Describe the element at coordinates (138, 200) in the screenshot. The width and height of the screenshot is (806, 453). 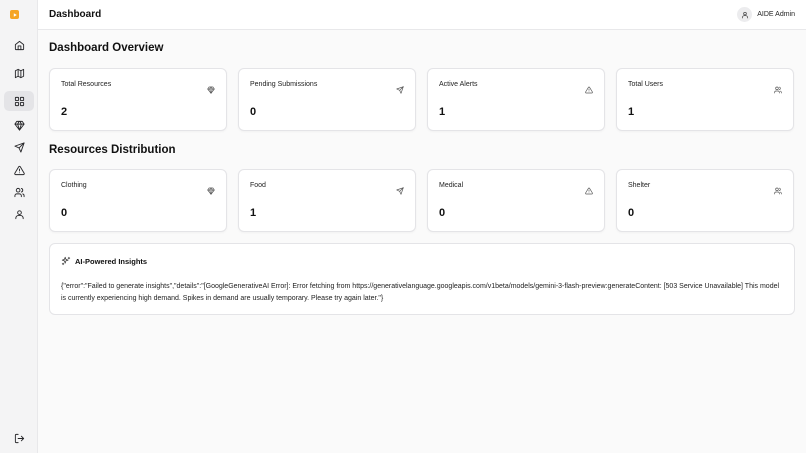
I see `resource-card-clothing: Clothing 0` at that location.